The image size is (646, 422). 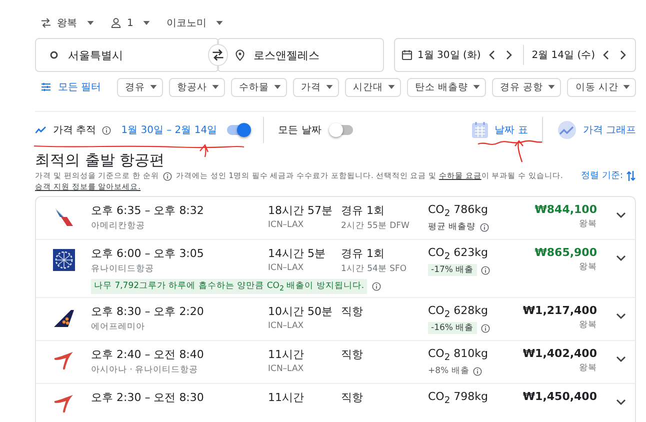 I want to click on stops-count: 경유 1회, so click(x=363, y=210).